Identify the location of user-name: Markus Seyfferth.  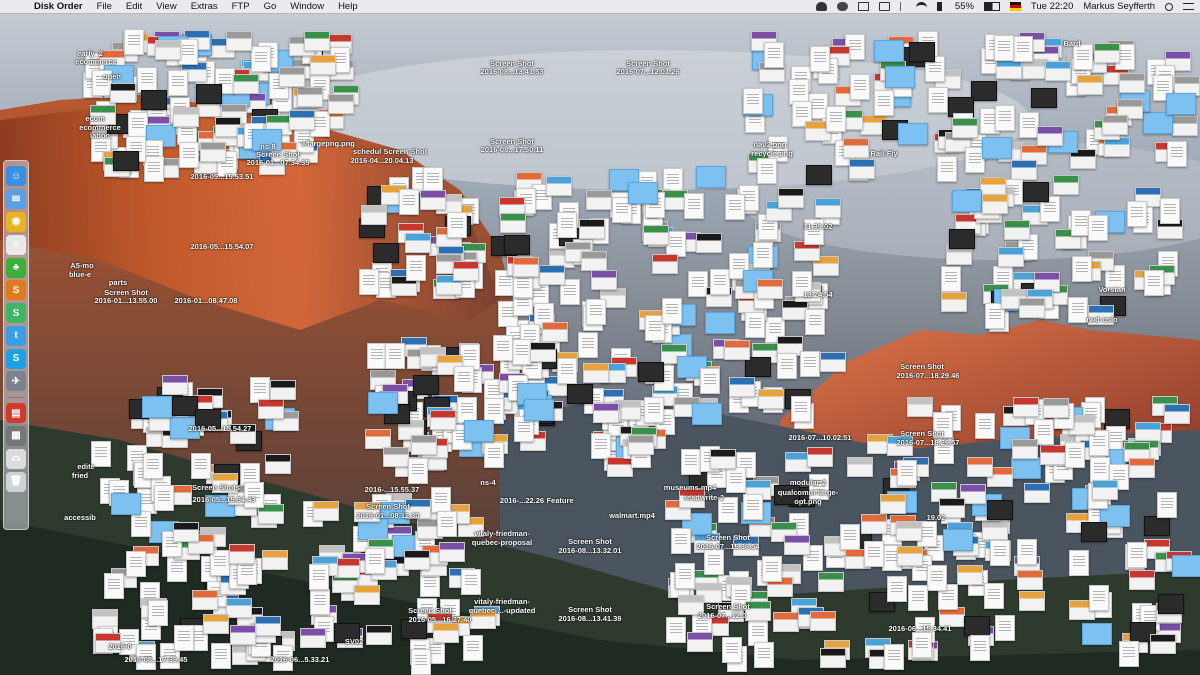
(1119, 6).